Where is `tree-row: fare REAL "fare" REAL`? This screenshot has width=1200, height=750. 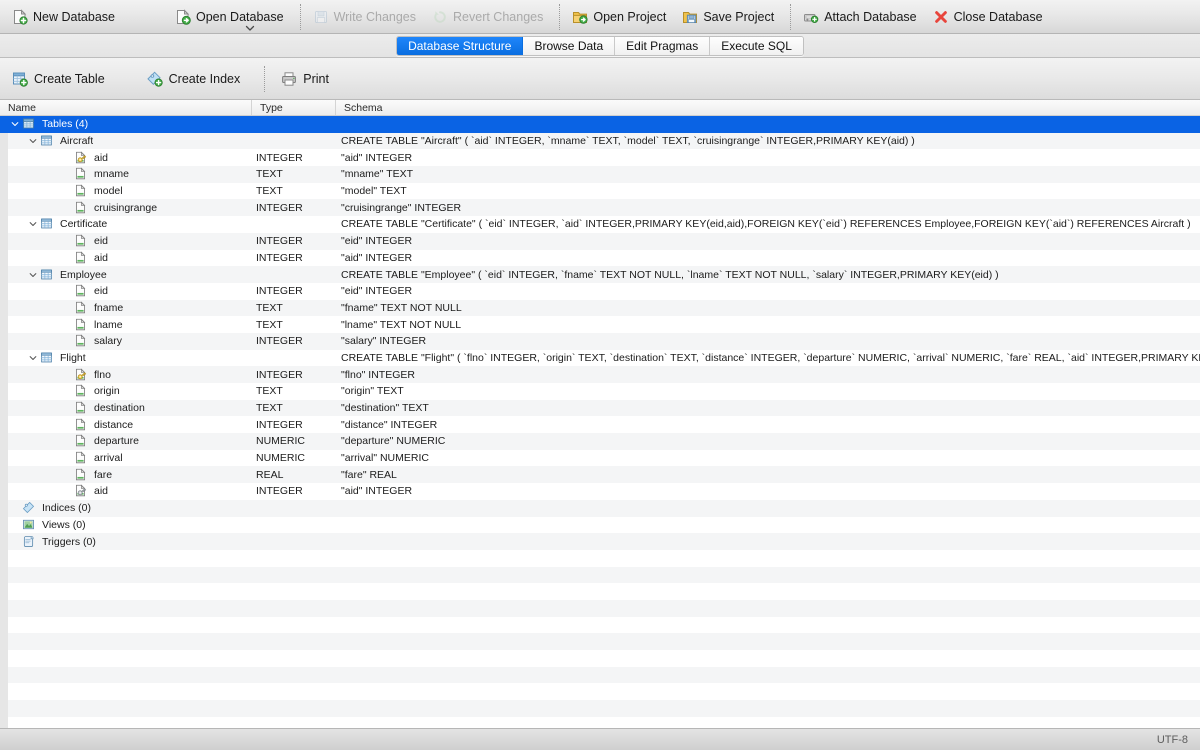
tree-row: fare REAL "fare" REAL is located at coordinates (600, 475).